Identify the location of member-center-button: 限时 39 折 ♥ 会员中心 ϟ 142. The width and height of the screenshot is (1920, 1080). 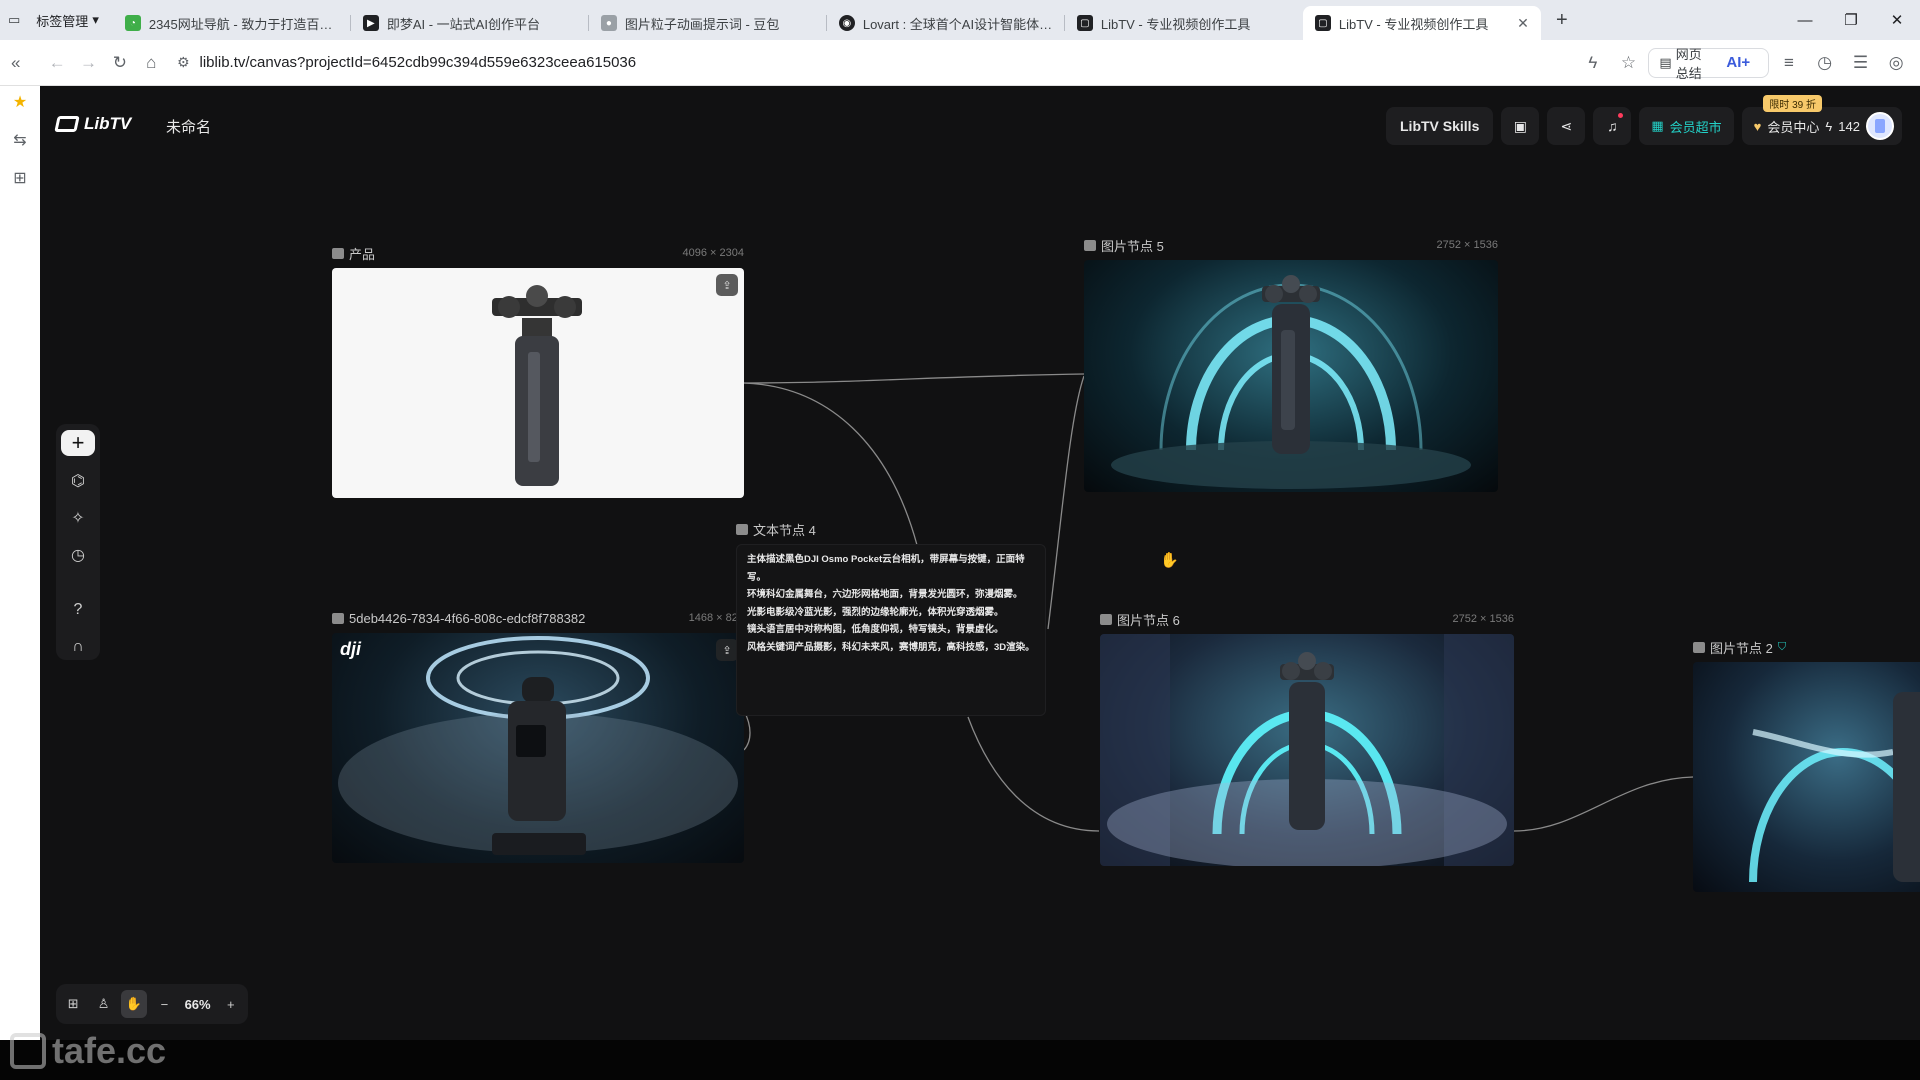
(1821, 120).